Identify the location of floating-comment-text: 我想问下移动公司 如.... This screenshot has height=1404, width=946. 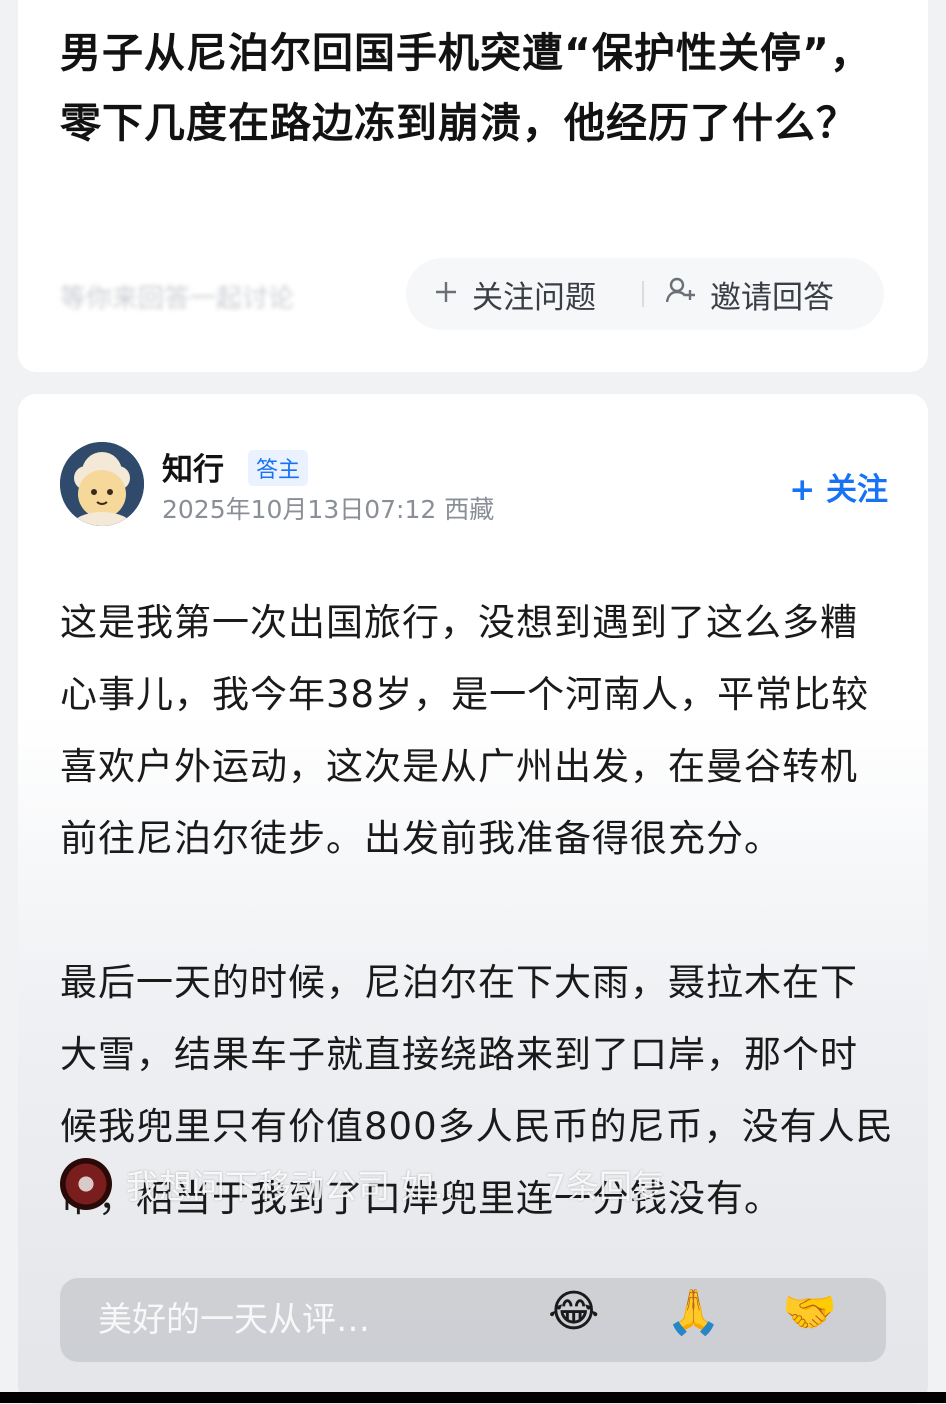
(295, 1186).